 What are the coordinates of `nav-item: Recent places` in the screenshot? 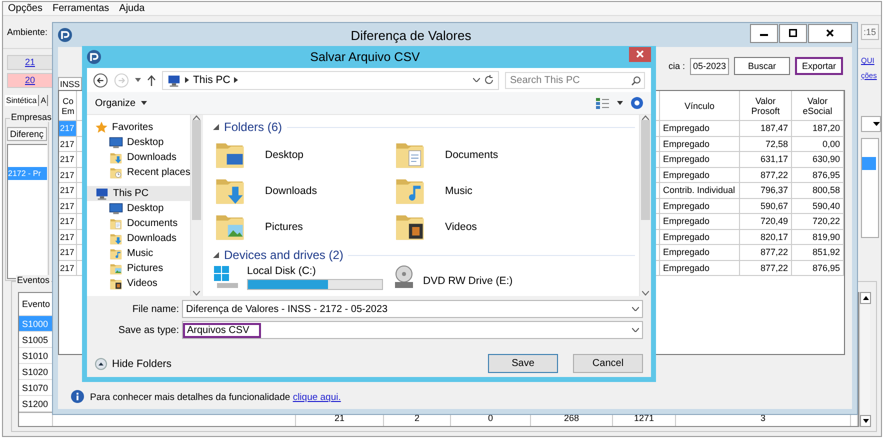 It's located at (138, 172).